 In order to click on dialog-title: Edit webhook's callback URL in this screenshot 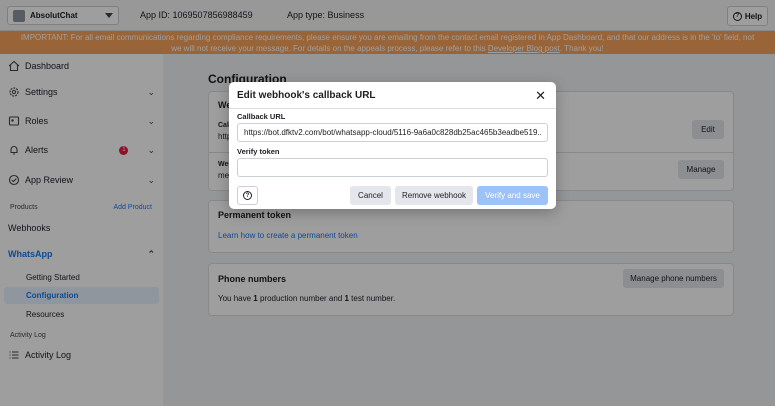, I will do `click(306, 95)`.